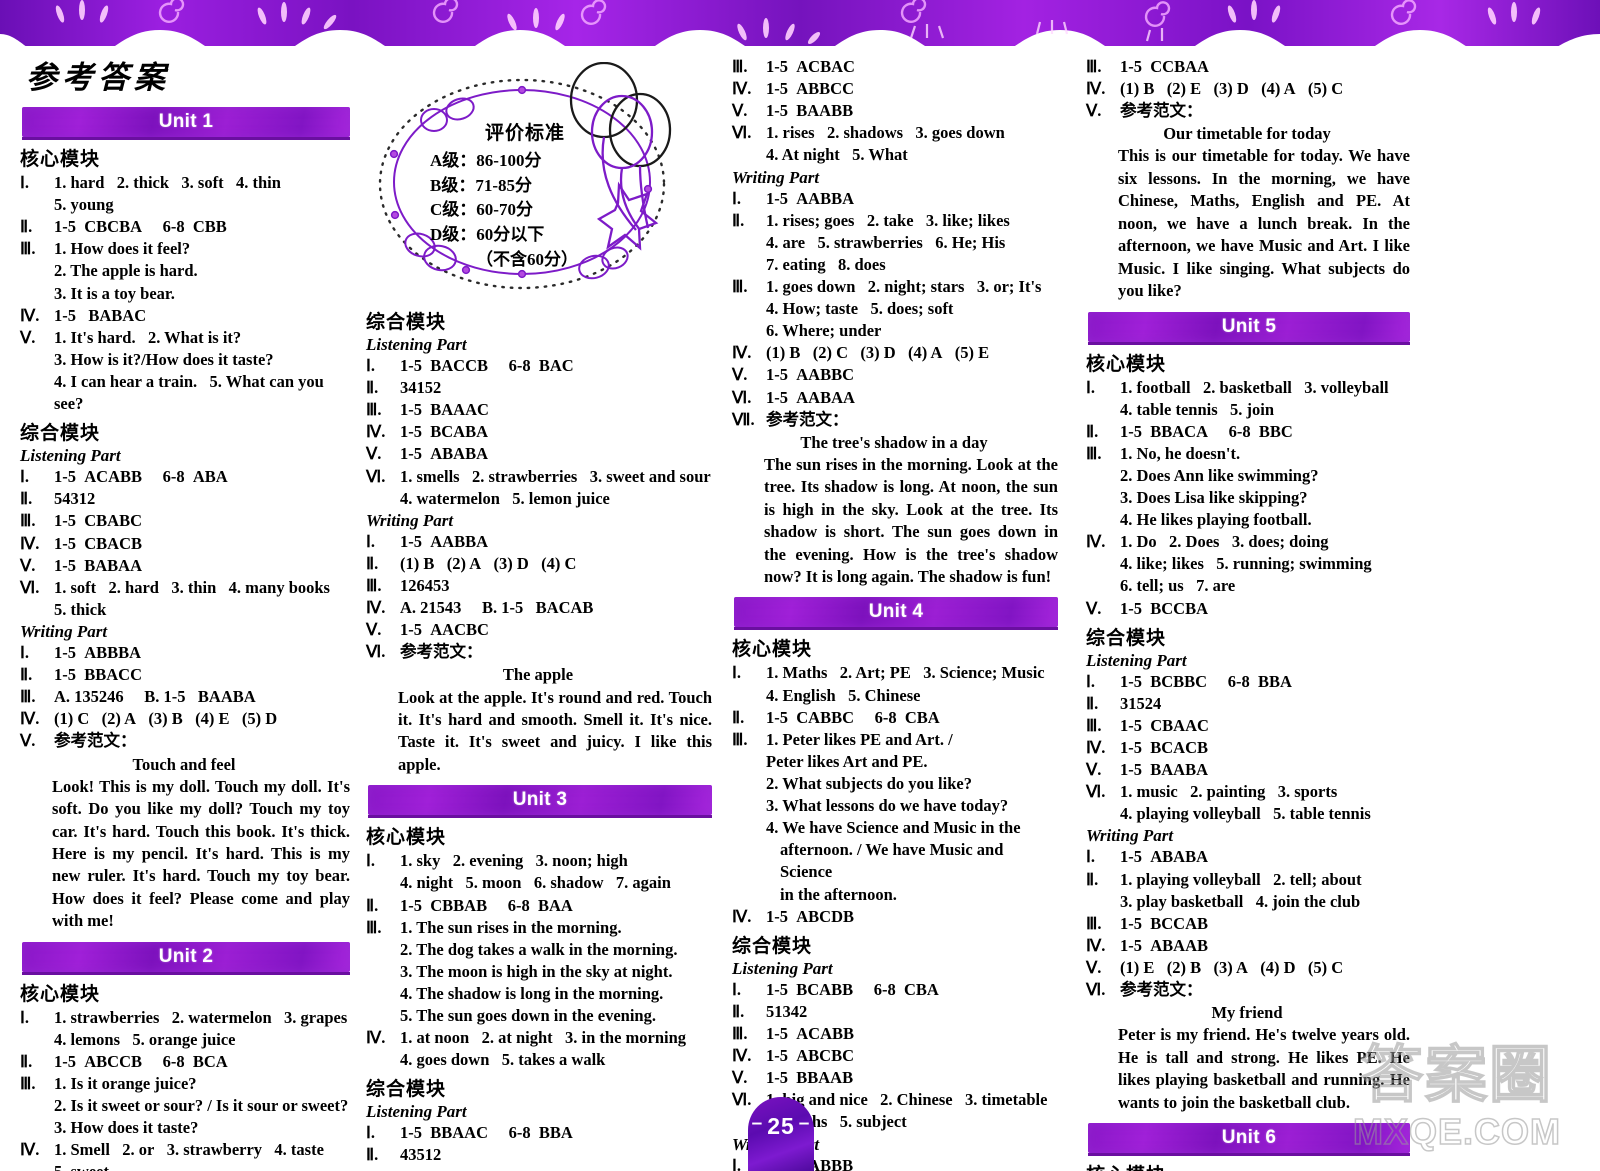  I want to click on answer-row-continuation: 4. goes down 5. takes a walk, so click(503, 1060).